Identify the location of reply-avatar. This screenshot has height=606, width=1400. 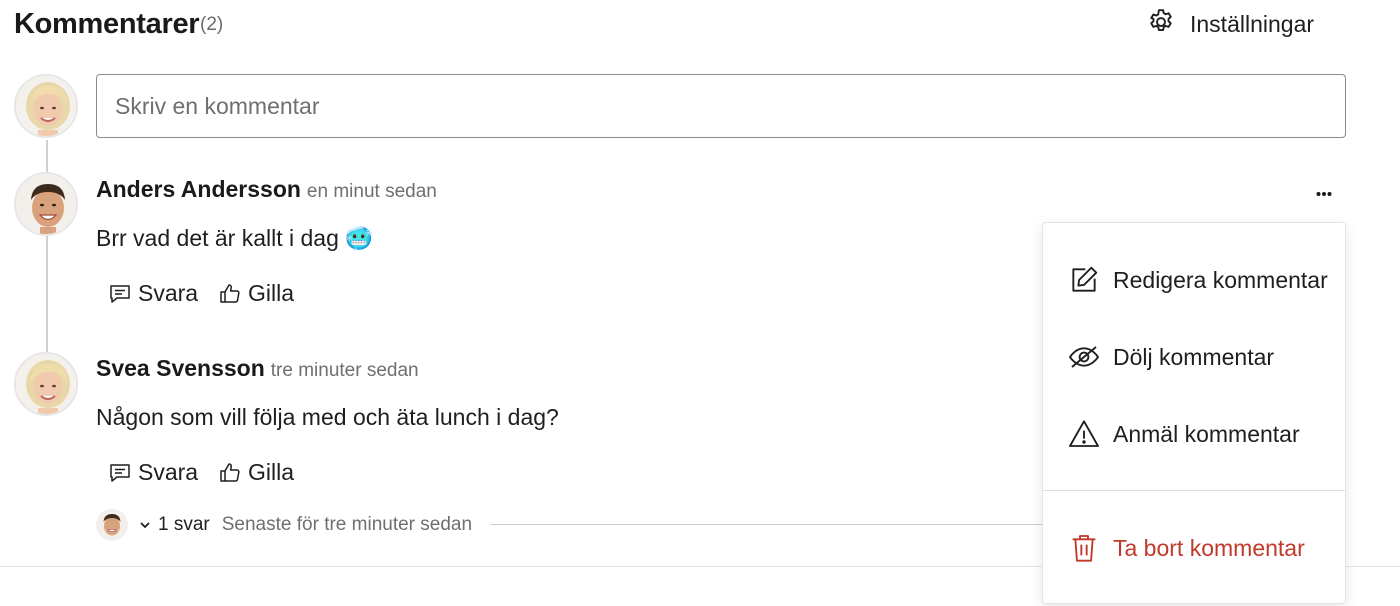
(112, 525).